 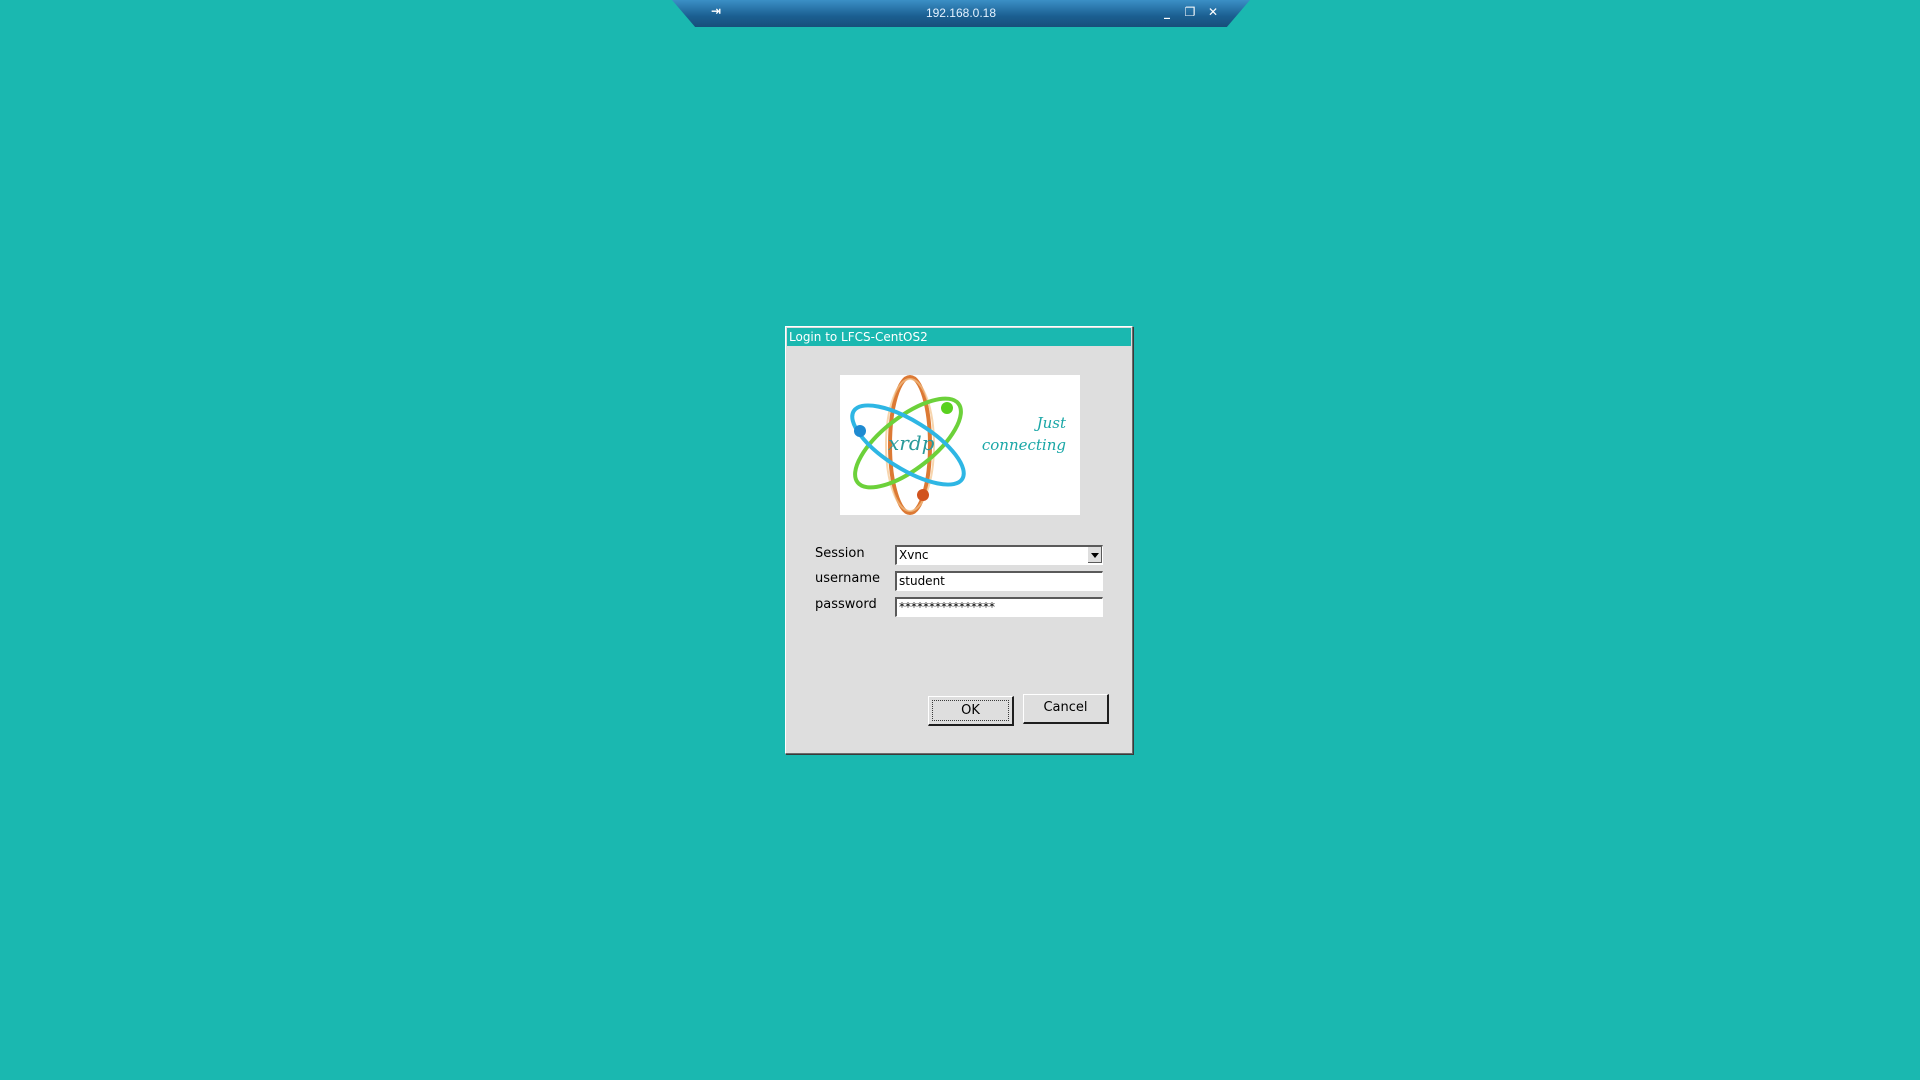 I want to click on xrdp-logo-graphic: xrdp Just connecting, so click(x=958, y=445).